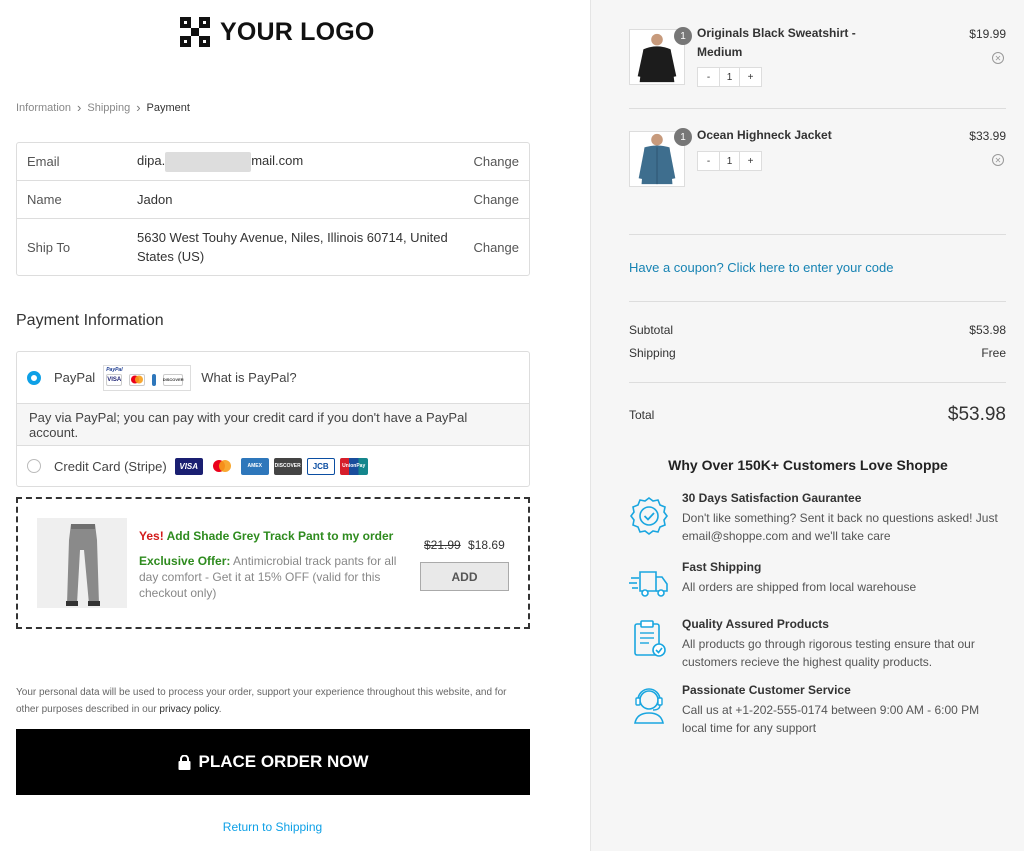  Describe the element at coordinates (764, 135) in the screenshot. I see `cart-item-name: Ocean Highneck Jacket` at that location.